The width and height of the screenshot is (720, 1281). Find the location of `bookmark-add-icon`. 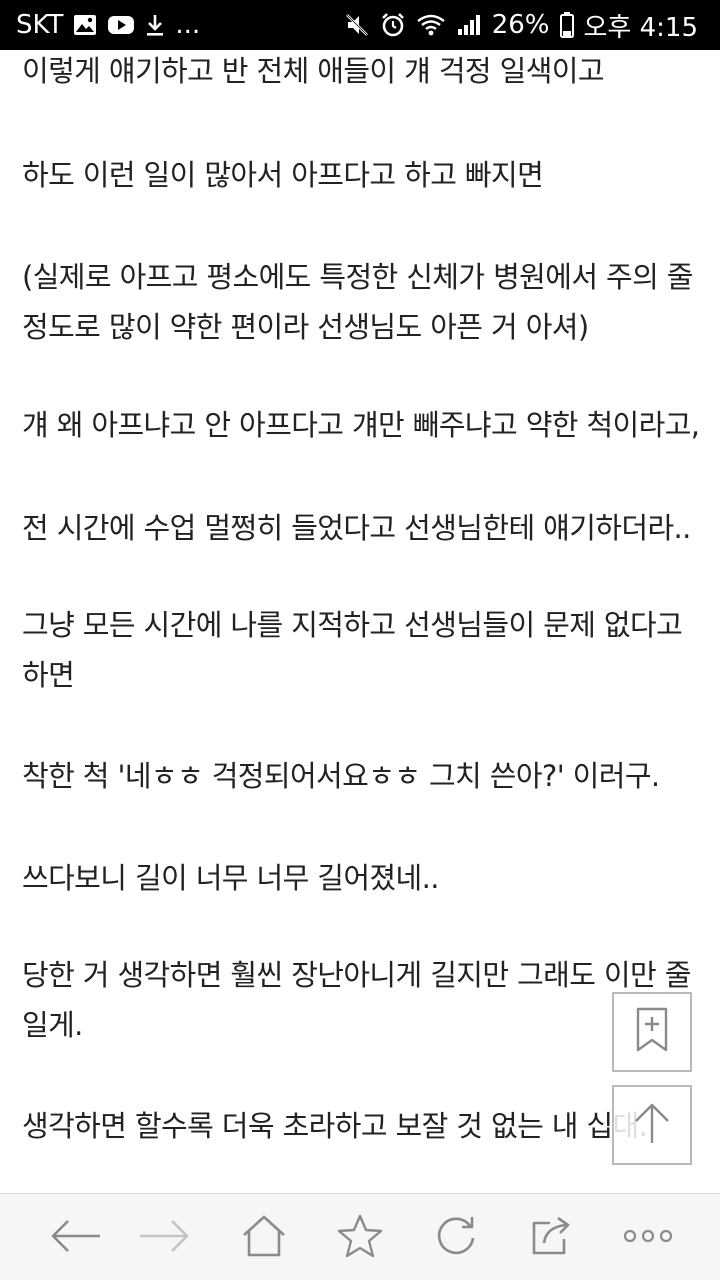

bookmark-add-icon is located at coordinates (652, 1032).